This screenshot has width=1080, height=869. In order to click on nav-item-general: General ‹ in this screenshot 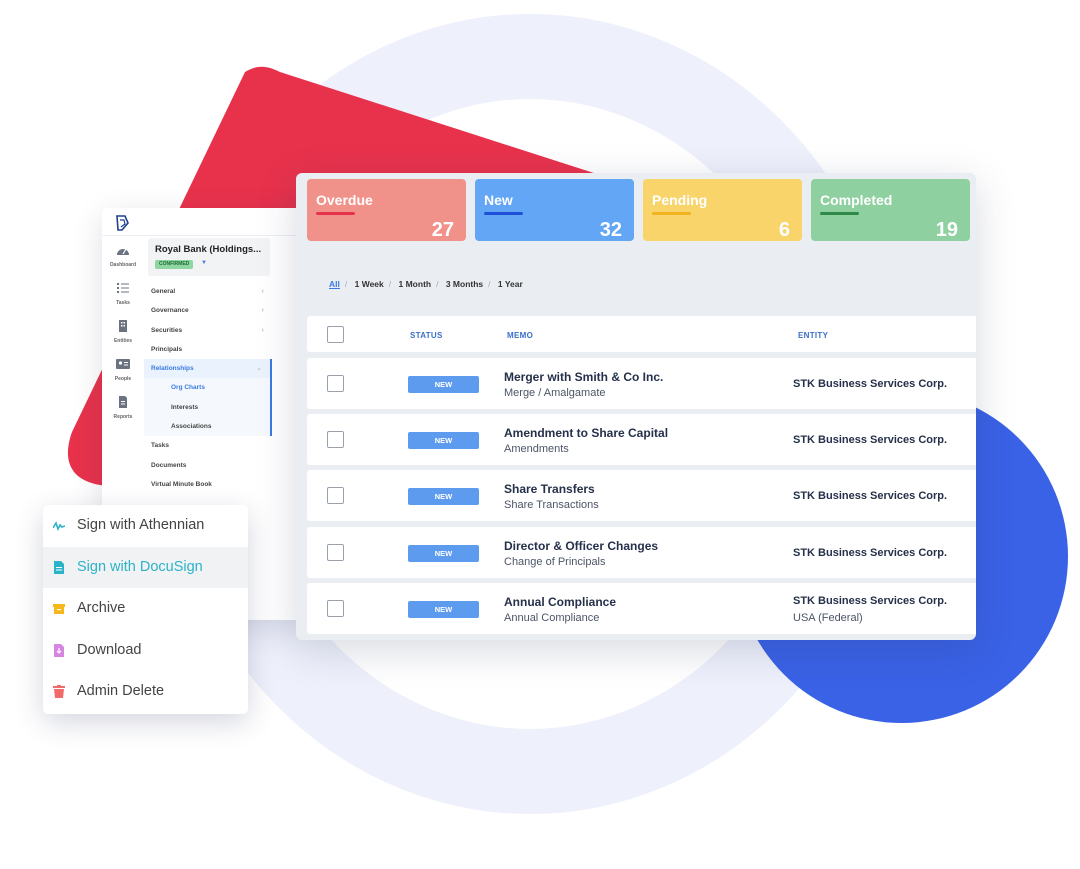, I will do `click(208, 291)`.